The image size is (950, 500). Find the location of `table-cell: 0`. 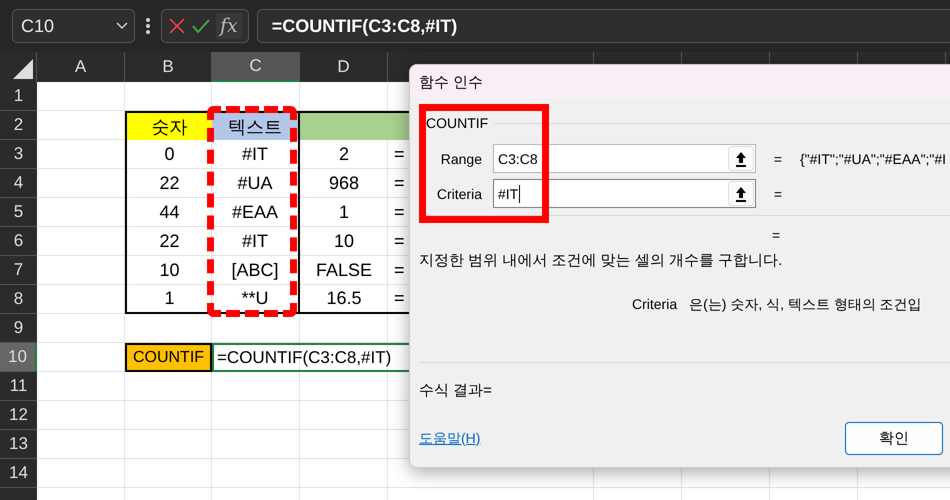

table-cell: 0 is located at coordinates (168, 154).